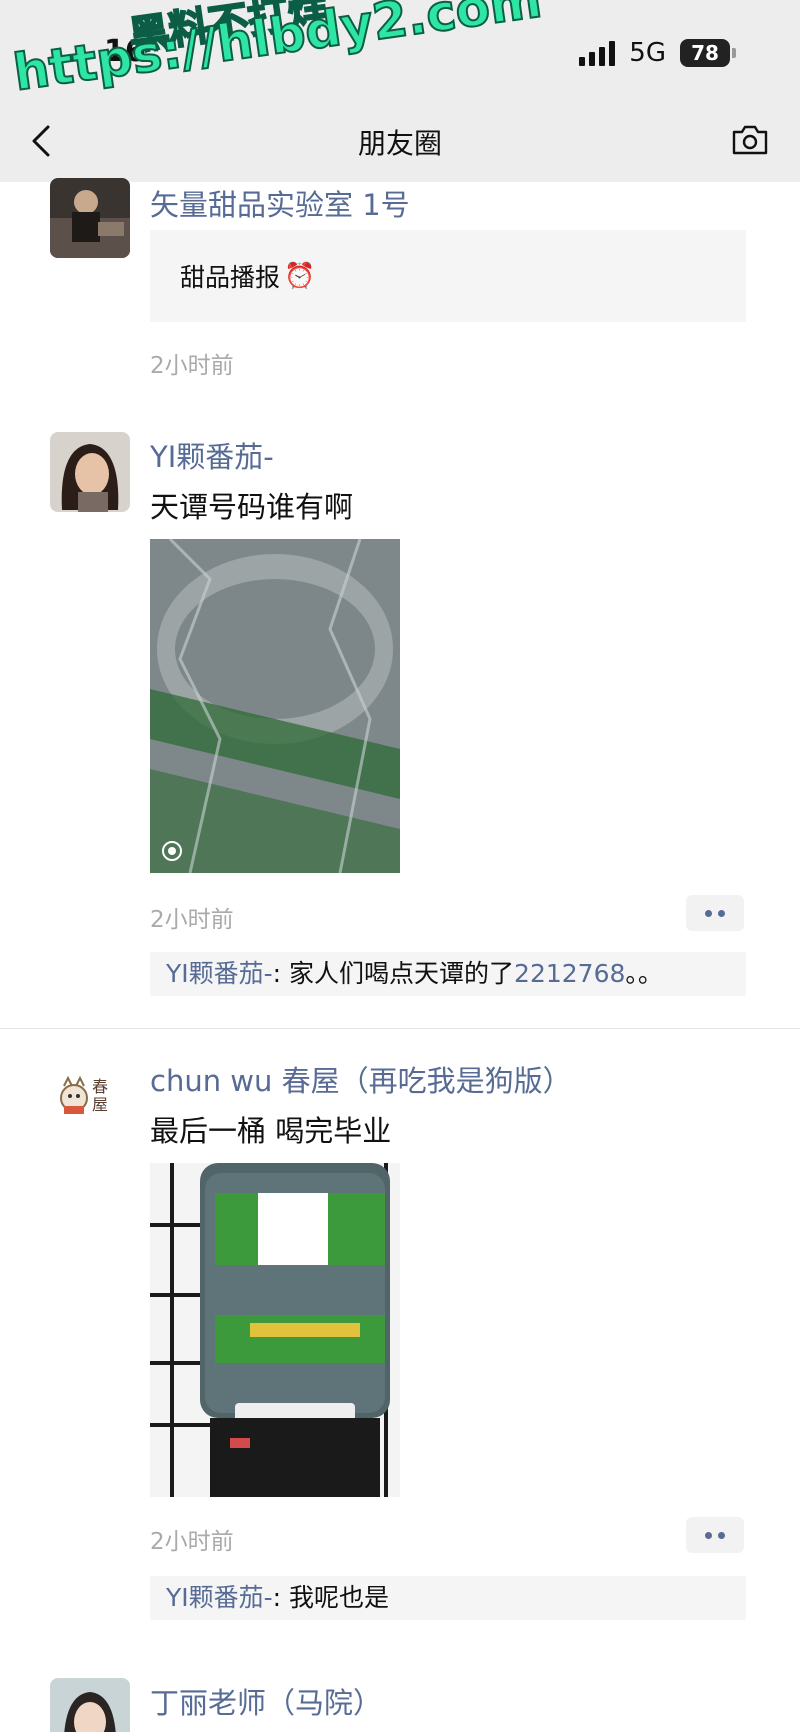 The image size is (800, 1732). I want to click on page-title: 朋友圈, so click(399, 143).